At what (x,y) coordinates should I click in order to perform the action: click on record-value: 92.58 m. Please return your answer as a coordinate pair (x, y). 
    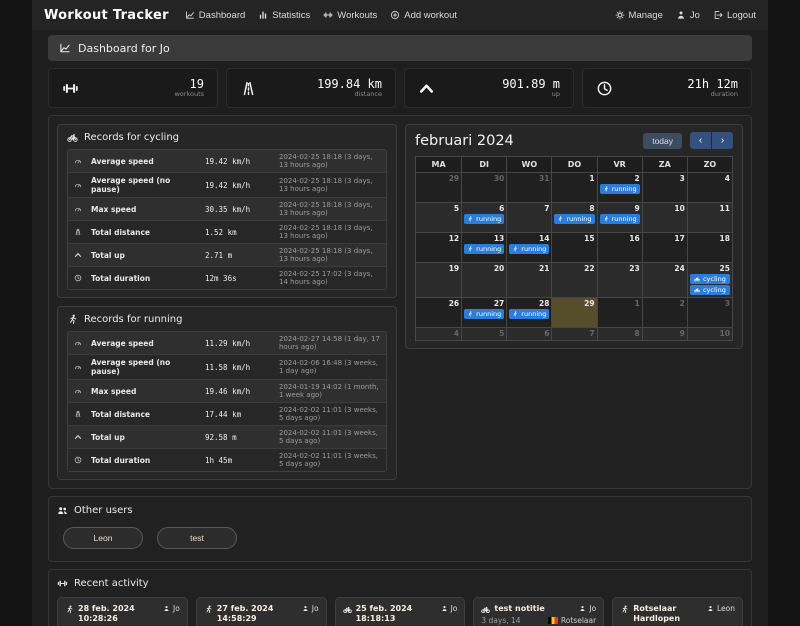
    Looking at the image, I should click on (221, 437).